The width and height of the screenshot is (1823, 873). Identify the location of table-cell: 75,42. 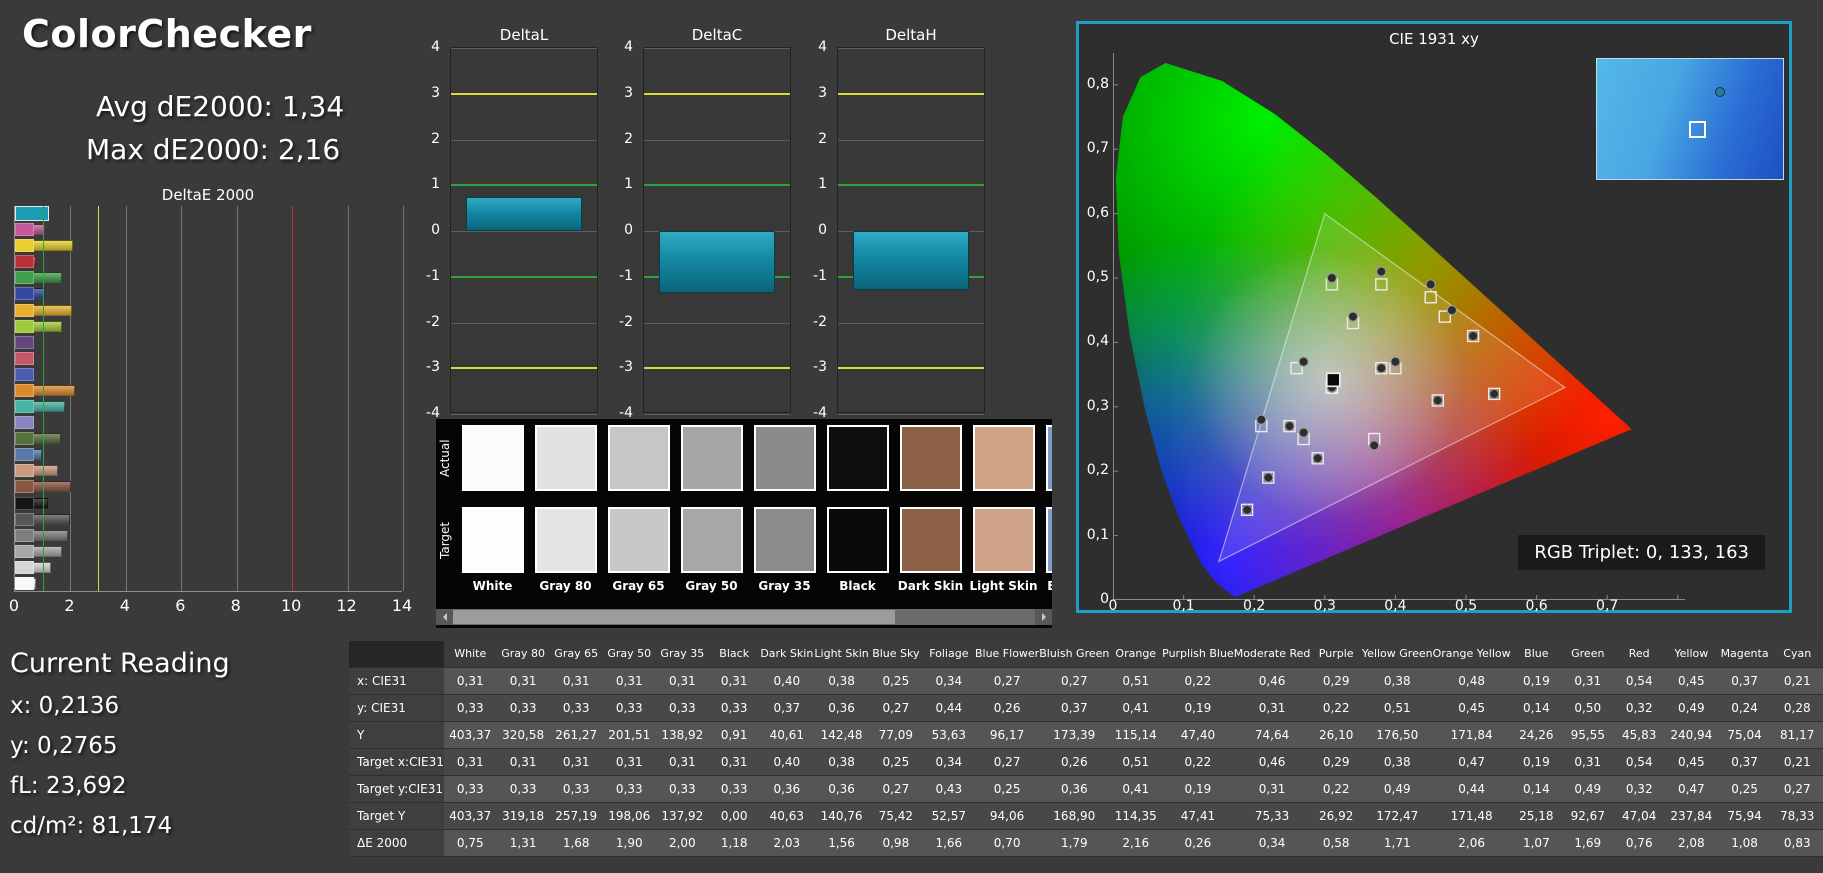
(896, 816).